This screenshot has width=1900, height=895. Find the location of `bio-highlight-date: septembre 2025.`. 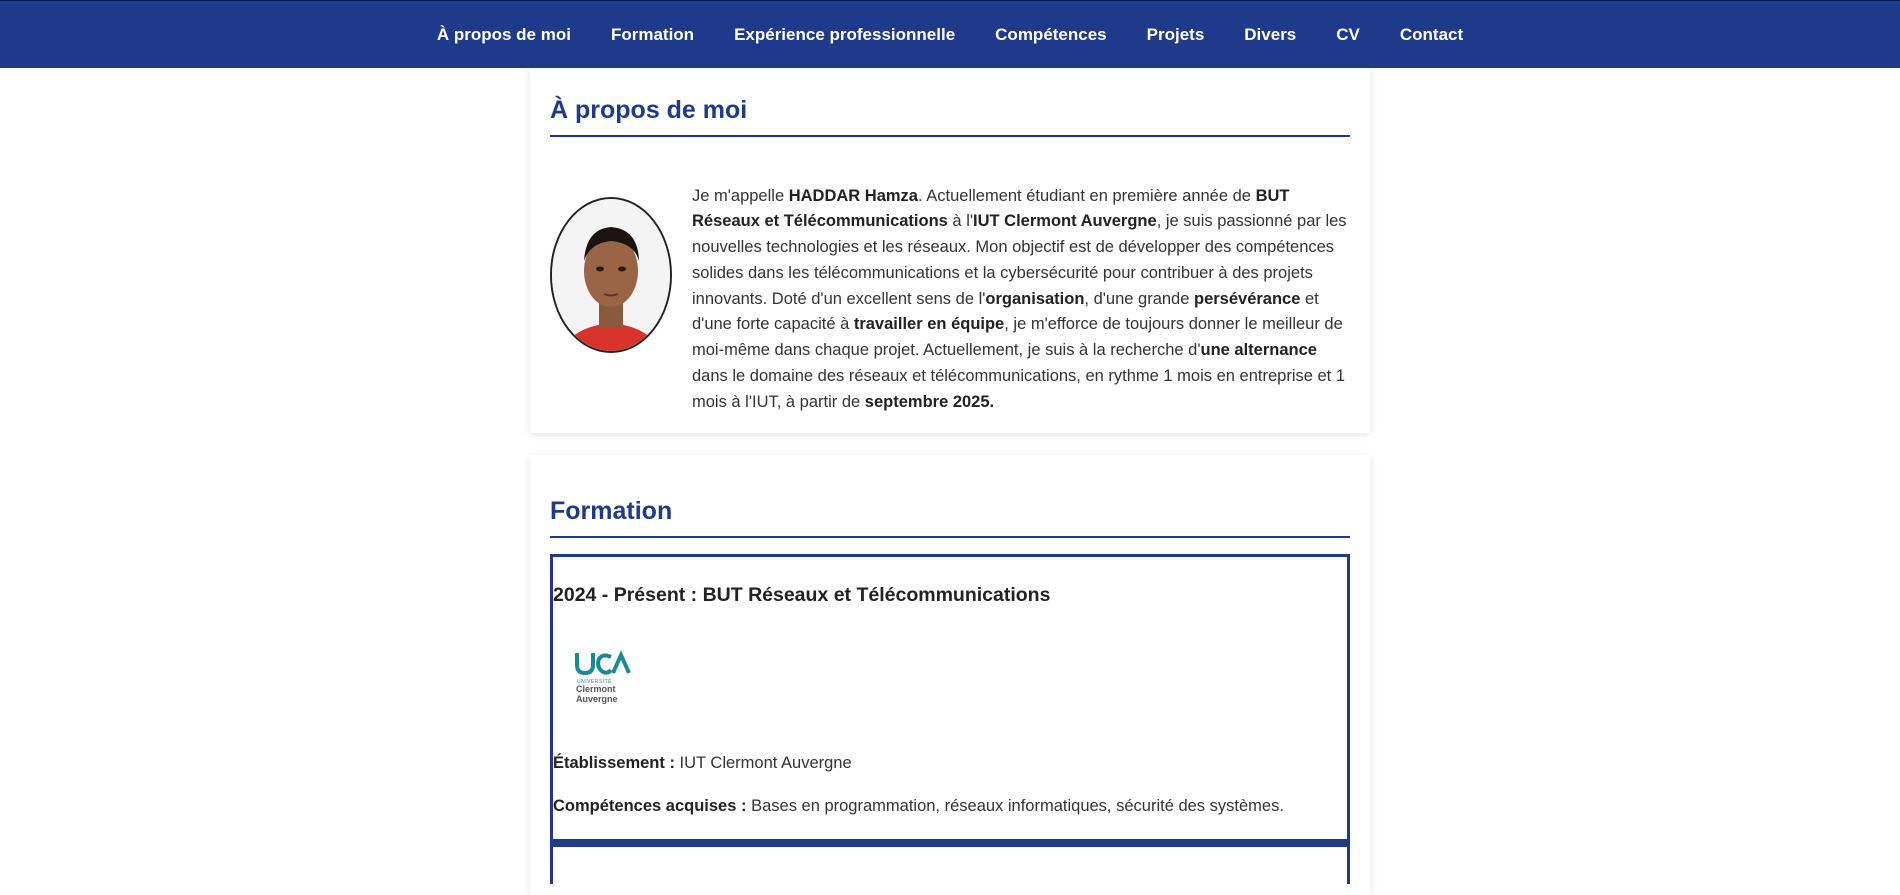

bio-highlight-date: septembre 2025. is located at coordinates (929, 401).